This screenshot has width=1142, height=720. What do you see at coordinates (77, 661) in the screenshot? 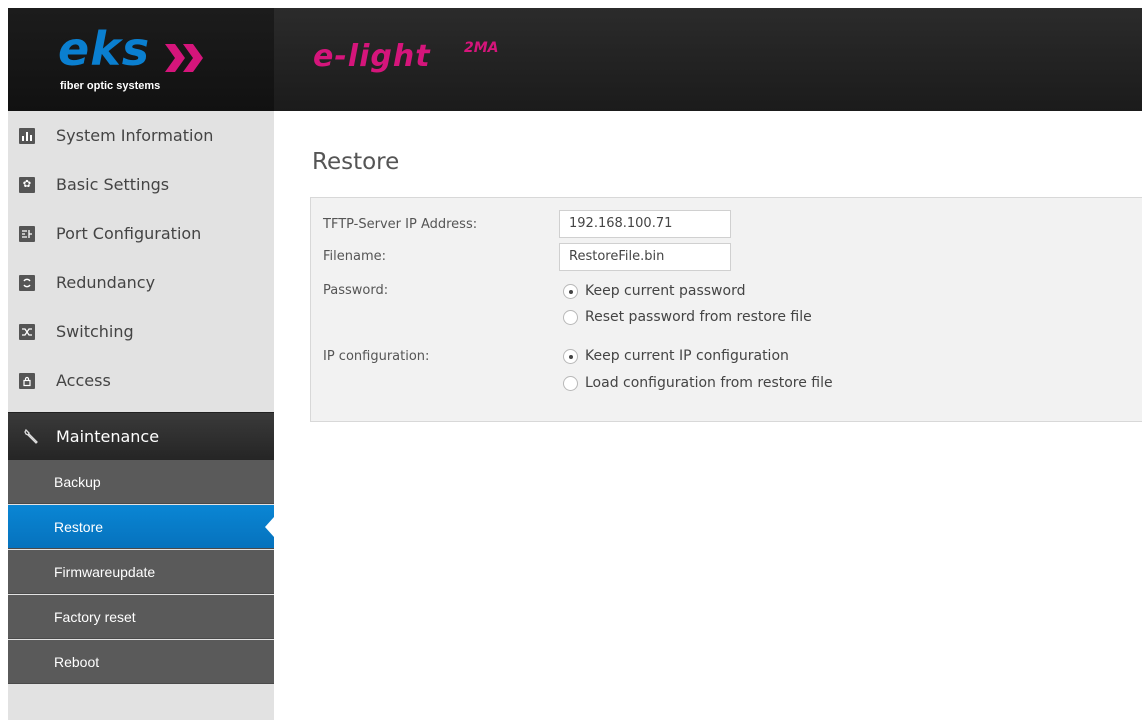
I see `submenu-item-label: Reboot` at bounding box center [77, 661].